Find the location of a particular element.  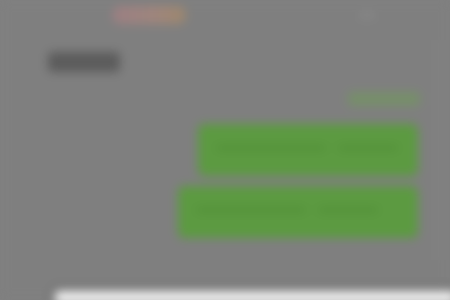

brand-logo-icon is located at coordinates (149, 15).